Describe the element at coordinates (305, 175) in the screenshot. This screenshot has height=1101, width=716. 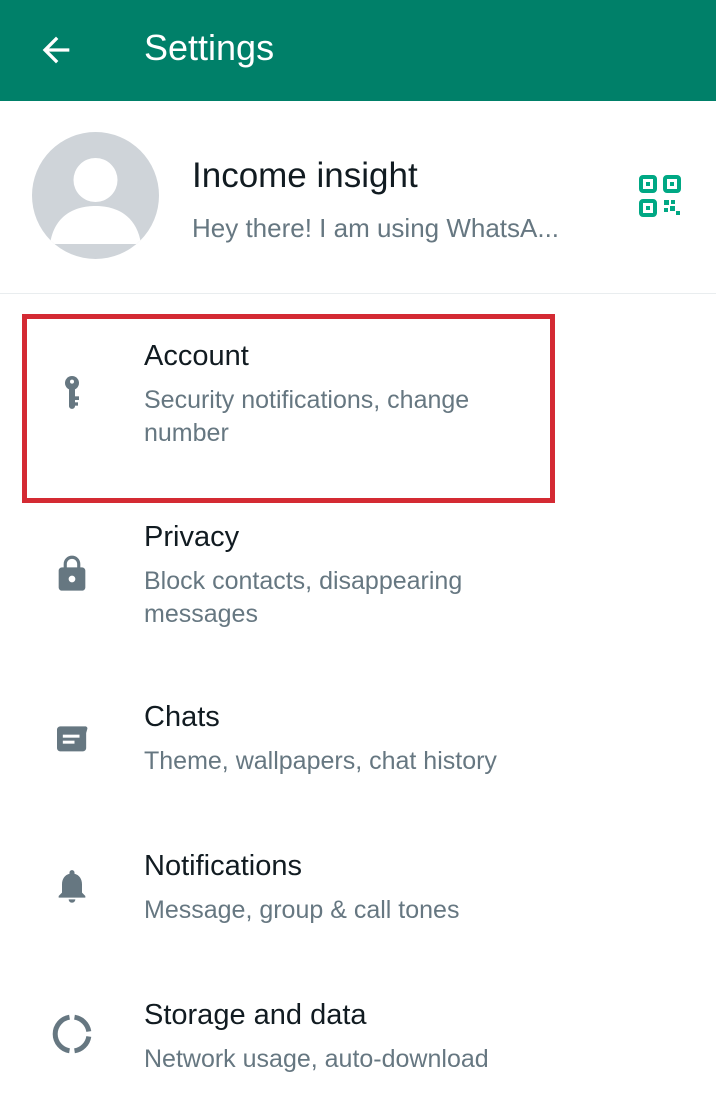
I see `profile-name: Income insight` at that location.